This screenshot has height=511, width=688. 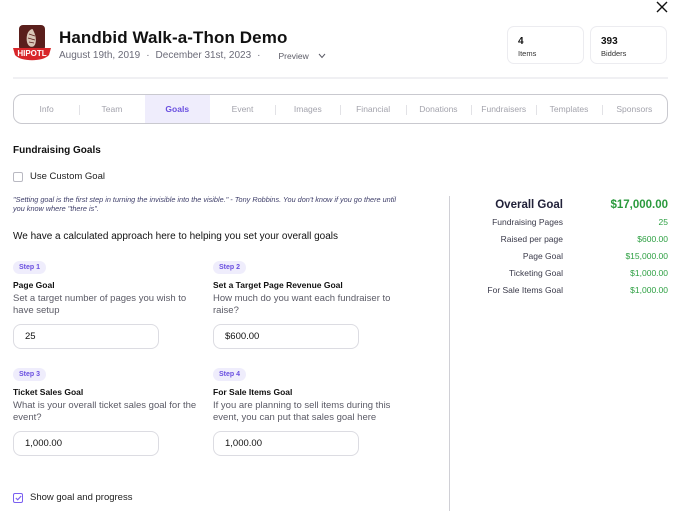 I want to click on summary-row: Ticketing Goal $1,000.00, so click(x=569, y=272).